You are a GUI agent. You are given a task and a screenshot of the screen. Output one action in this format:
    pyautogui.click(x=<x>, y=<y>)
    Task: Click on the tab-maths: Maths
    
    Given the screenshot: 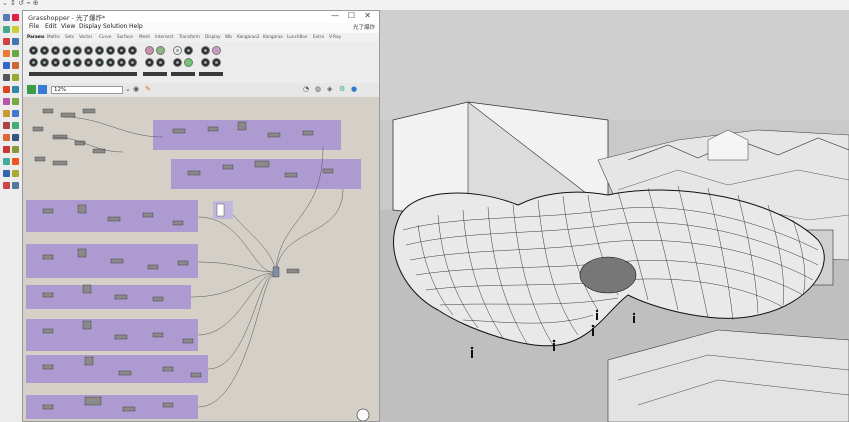 What is the action you would take?
    pyautogui.click(x=53, y=36)
    